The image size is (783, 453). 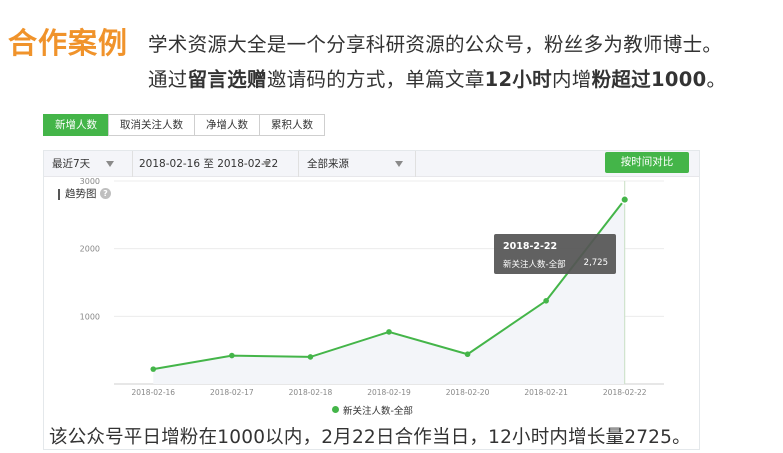 What do you see at coordinates (68, 43) in the screenshot?
I see `case-title: 合作案例` at bounding box center [68, 43].